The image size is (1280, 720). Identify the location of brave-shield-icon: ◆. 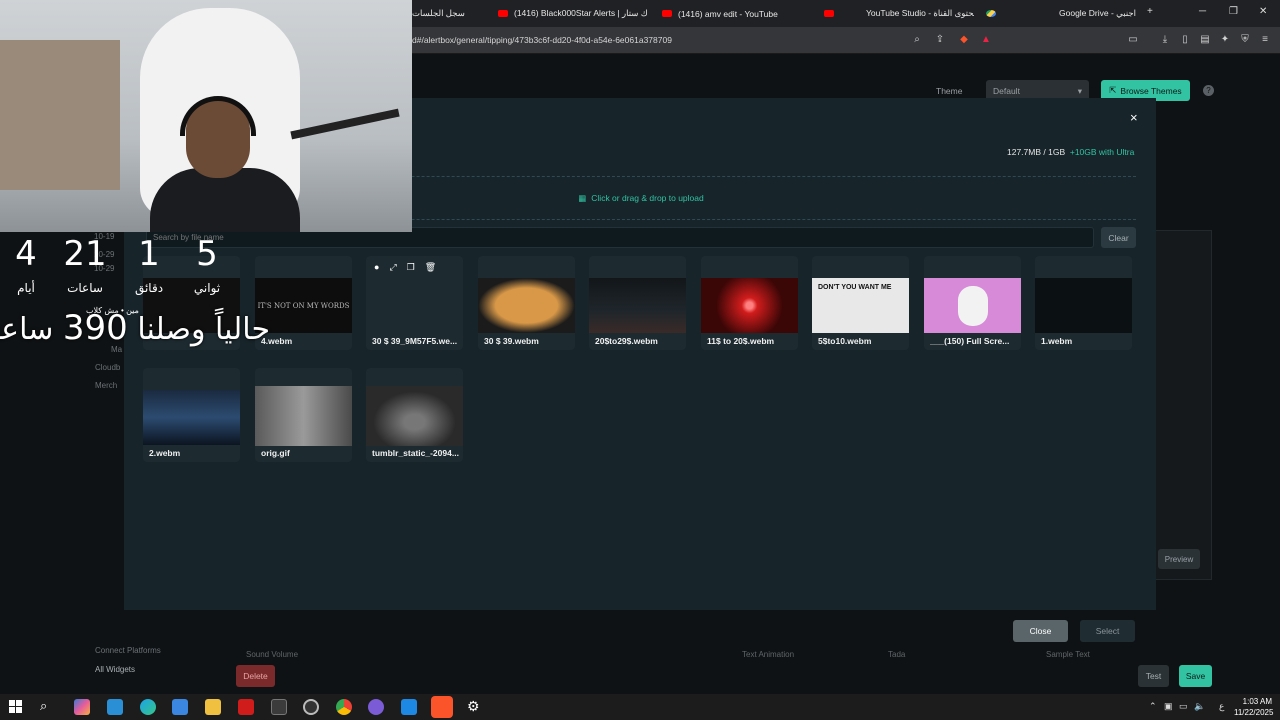
(964, 40).